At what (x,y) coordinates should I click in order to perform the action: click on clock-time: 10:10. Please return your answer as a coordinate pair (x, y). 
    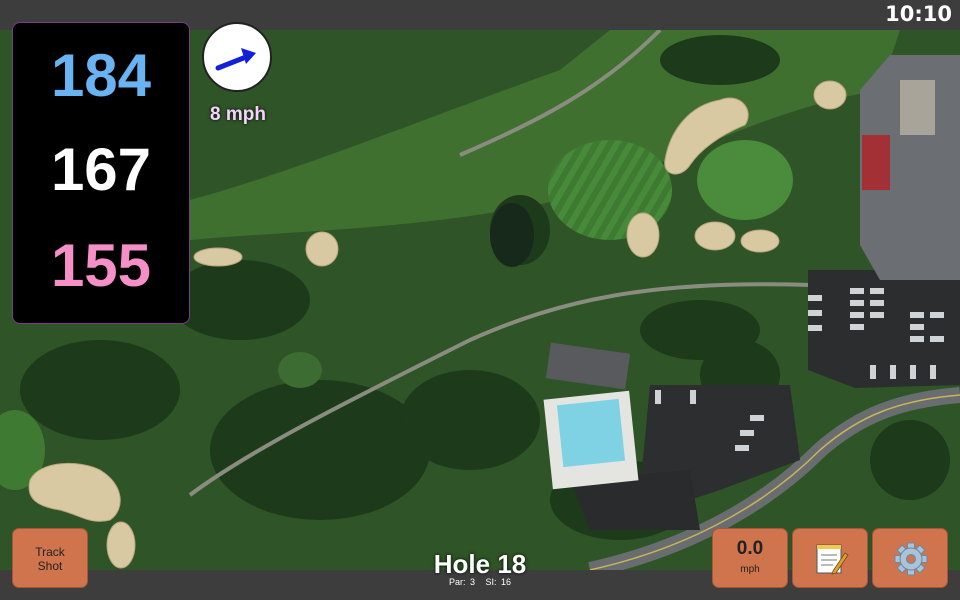
    Looking at the image, I should click on (918, 14).